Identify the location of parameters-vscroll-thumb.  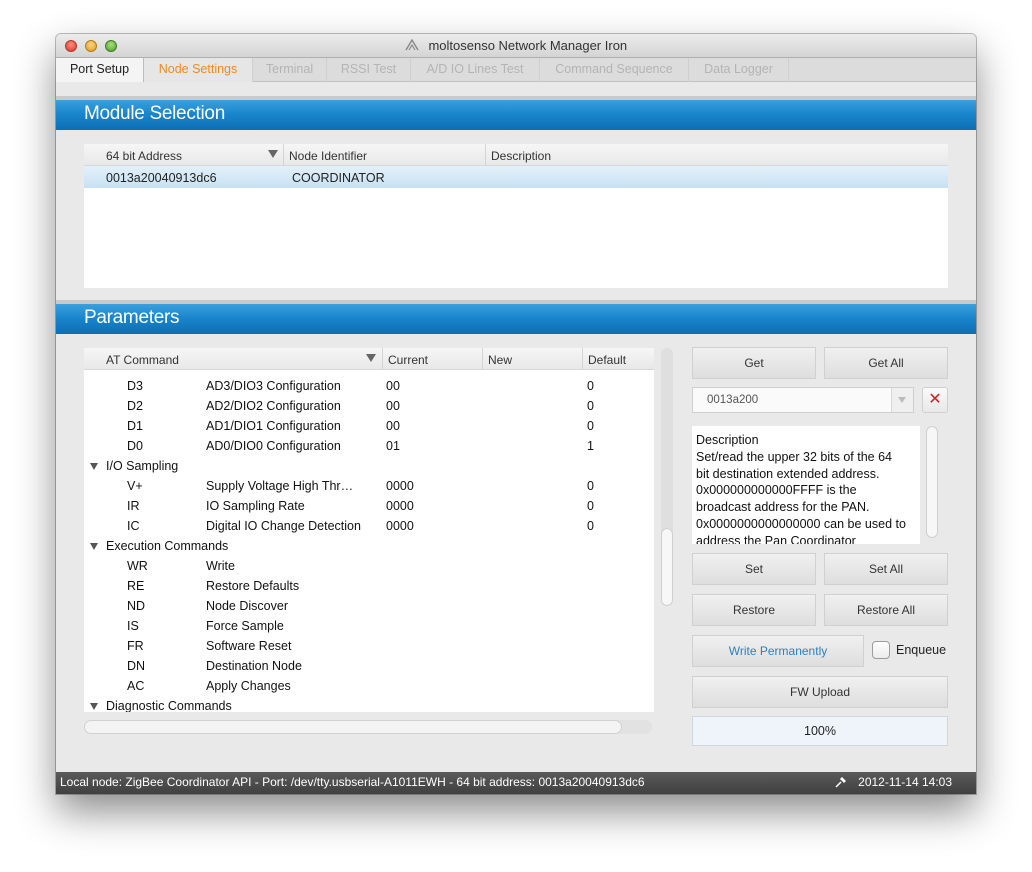
(667, 567).